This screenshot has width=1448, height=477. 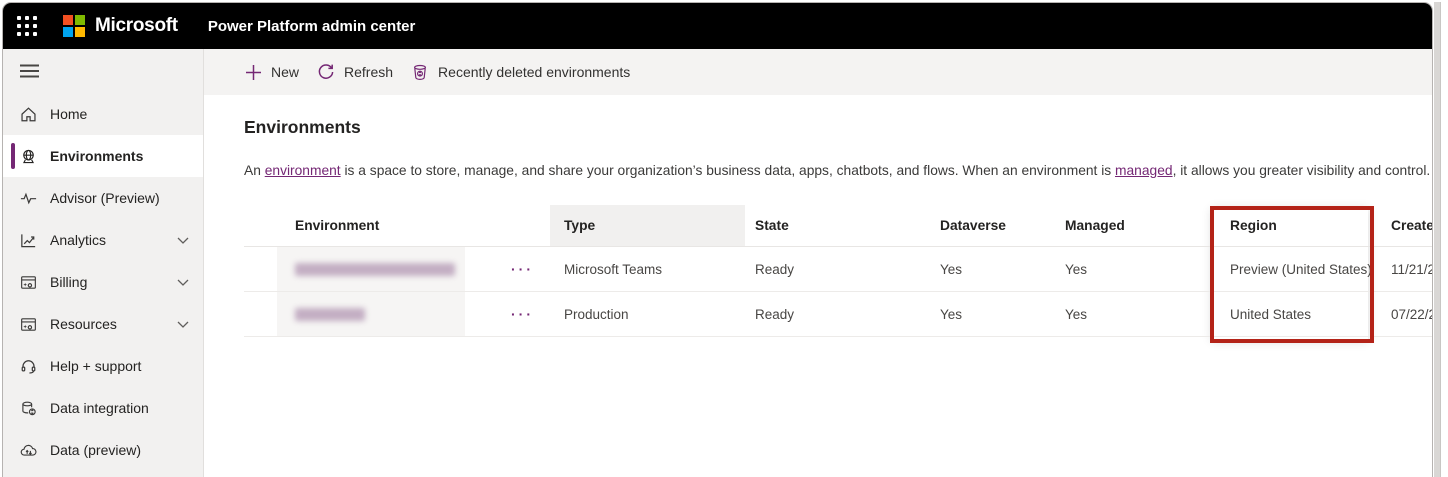 I want to click on recently-deleted-label: Recently deleted environments, so click(x=534, y=72).